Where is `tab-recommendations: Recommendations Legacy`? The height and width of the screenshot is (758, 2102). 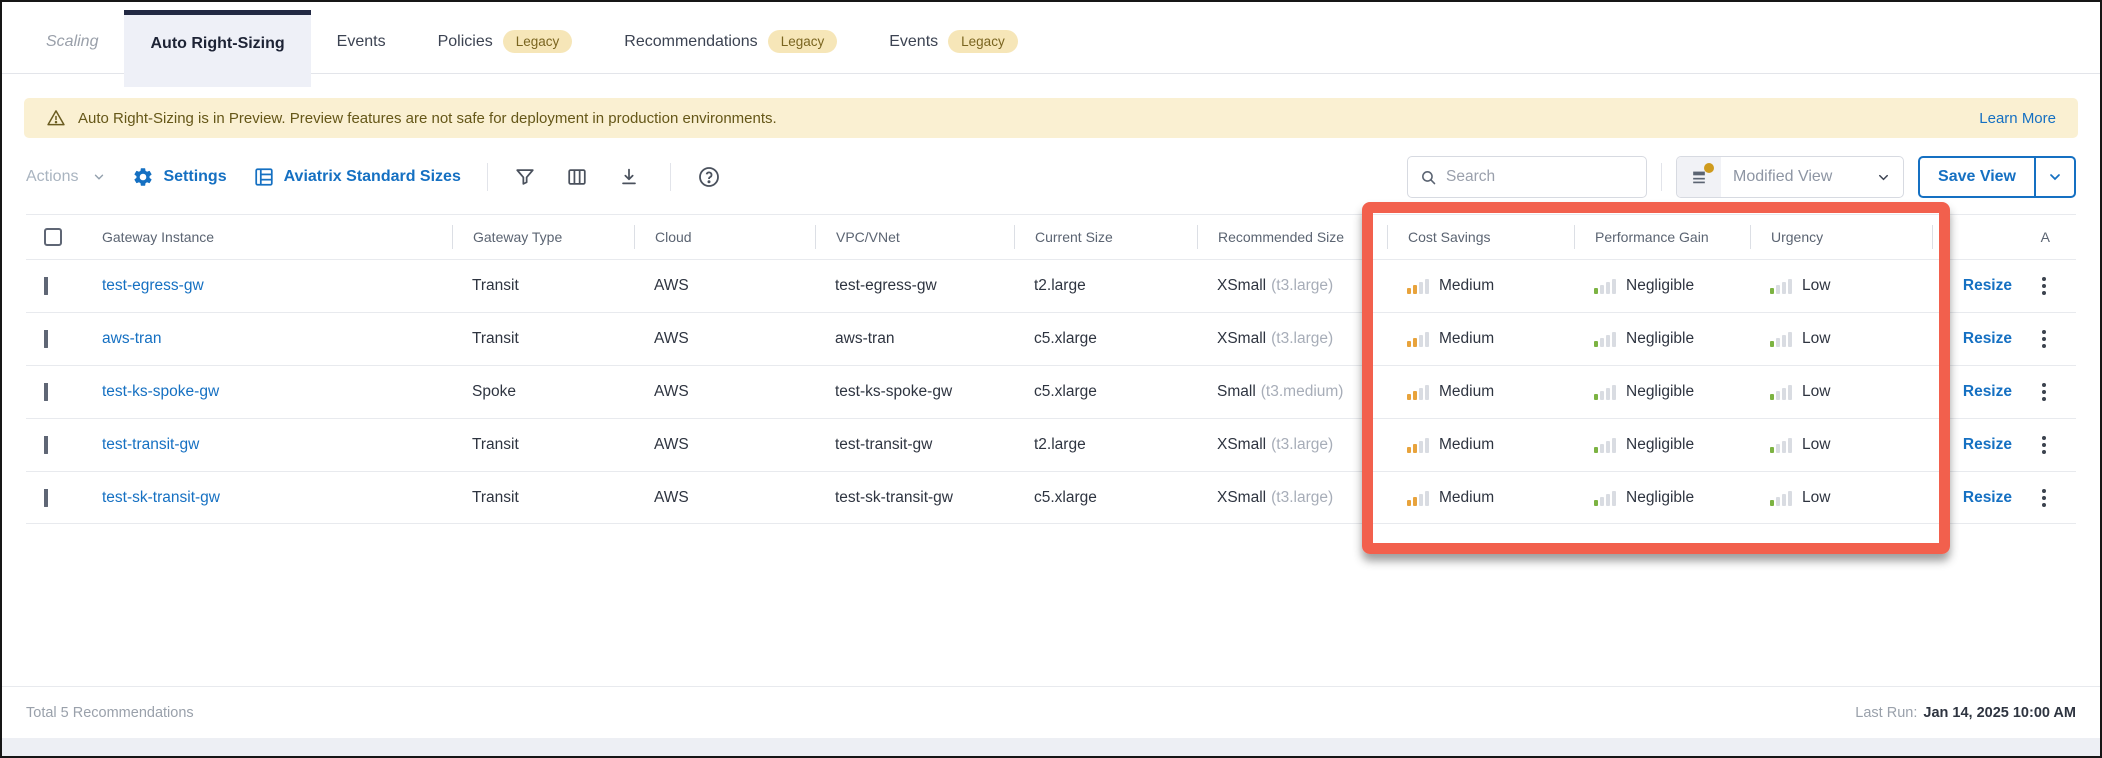
tab-recommendations: Recommendations Legacy is located at coordinates (730, 41).